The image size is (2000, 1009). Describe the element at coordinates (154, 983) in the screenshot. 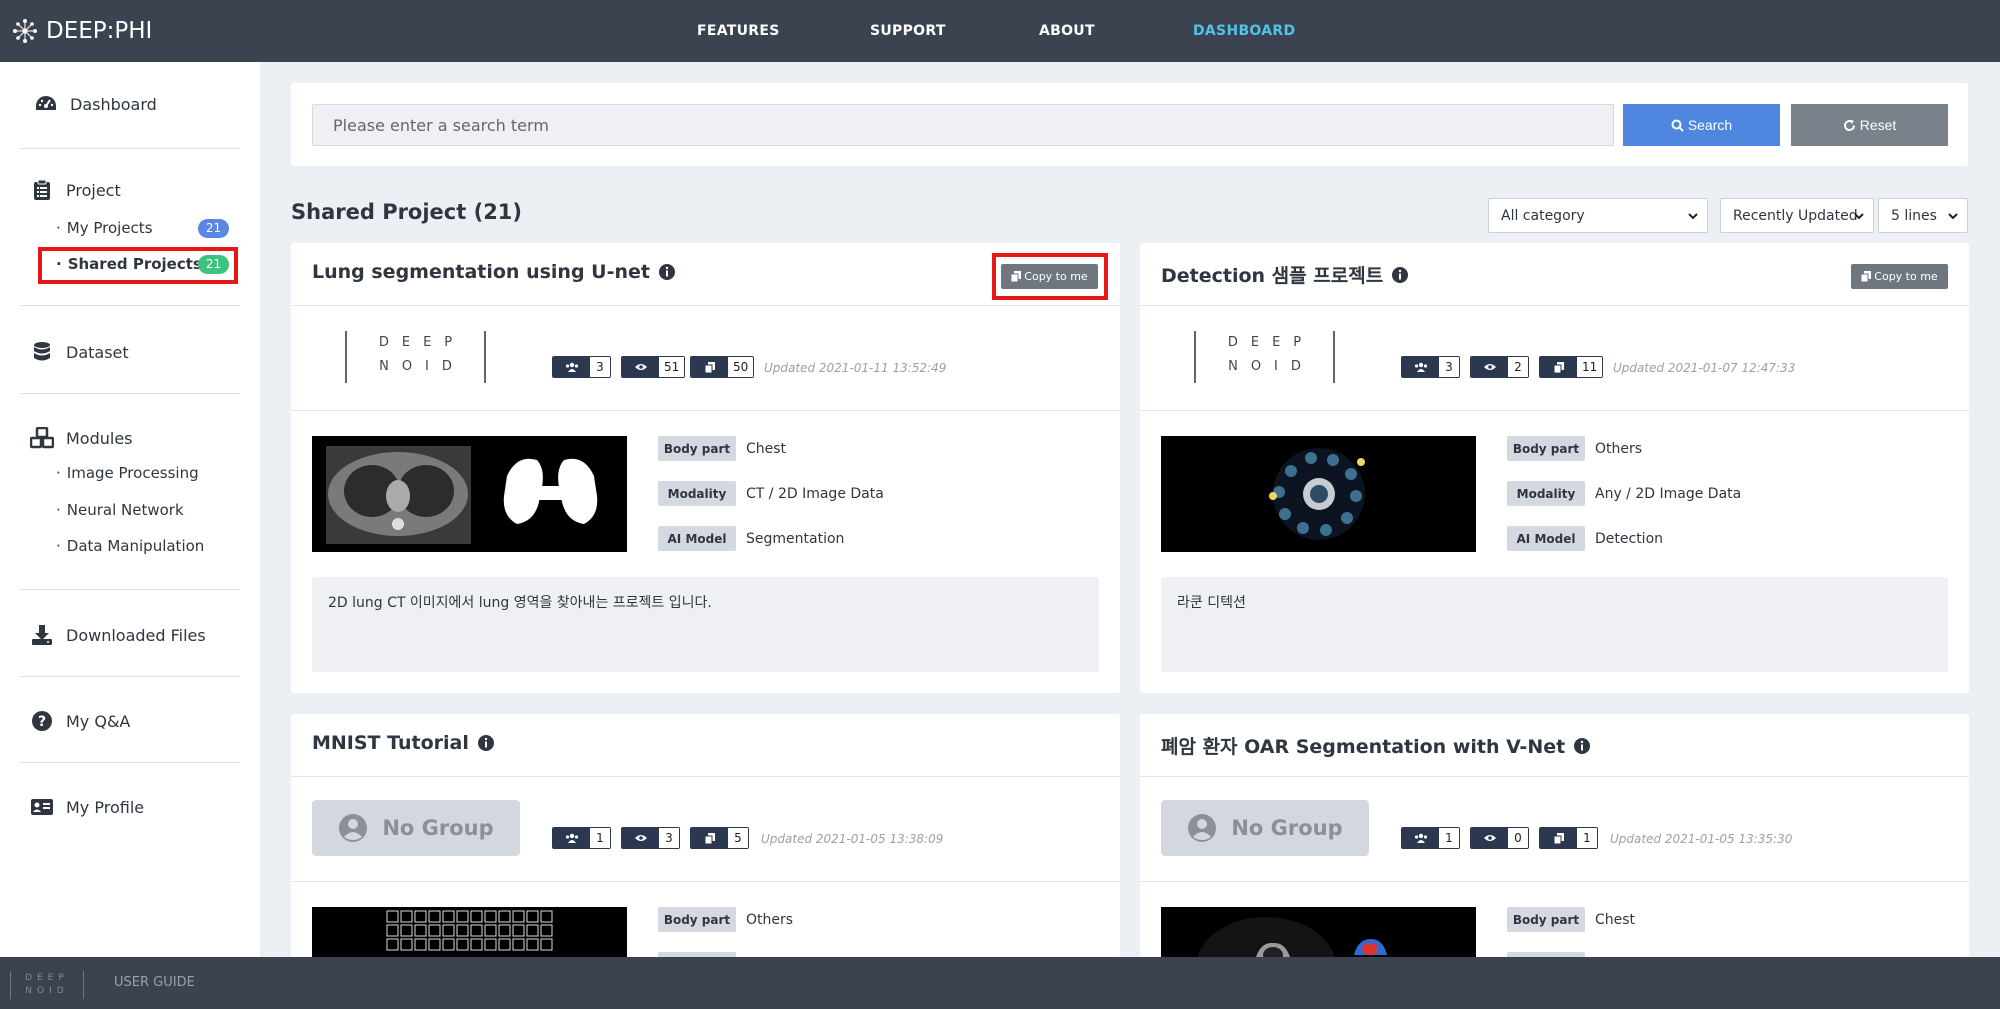

I see `user-guide-link: USER GUIDE` at that location.